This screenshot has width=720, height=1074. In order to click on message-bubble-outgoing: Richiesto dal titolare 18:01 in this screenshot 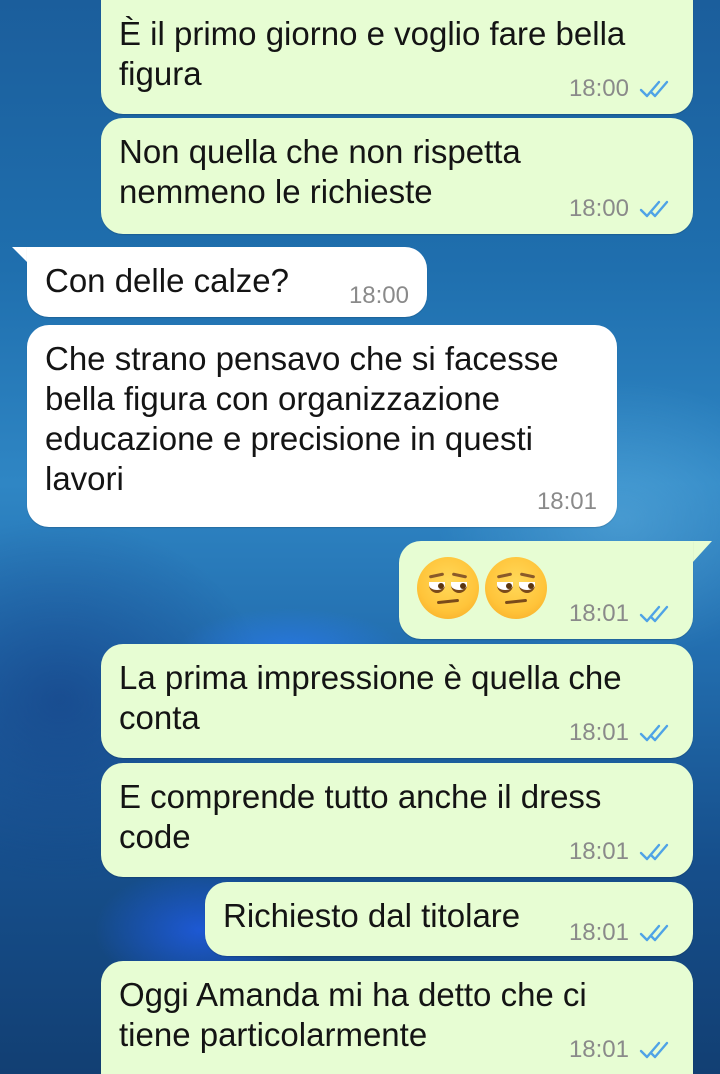, I will do `click(449, 919)`.